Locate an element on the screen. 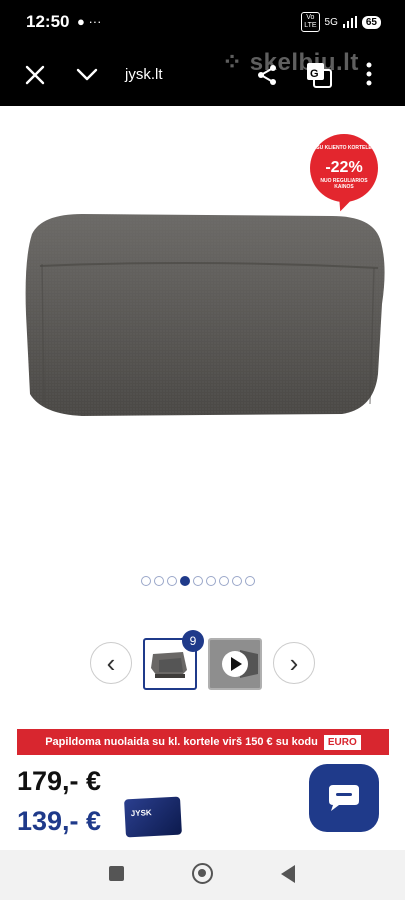 This screenshot has height=900, width=405. volte-icon: Vo LTE is located at coordinates (310, 22).